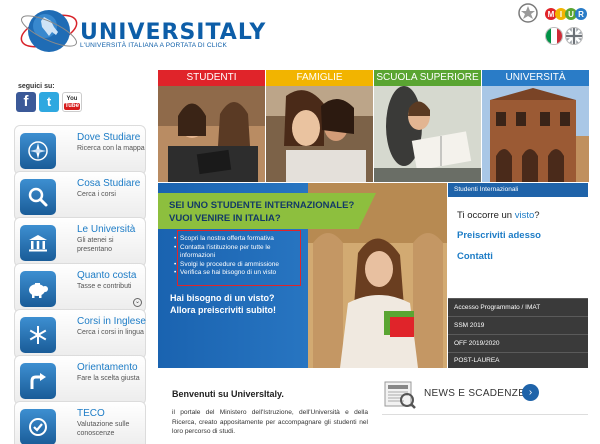  I want to click on visa-link: visto, so click(525, 215).